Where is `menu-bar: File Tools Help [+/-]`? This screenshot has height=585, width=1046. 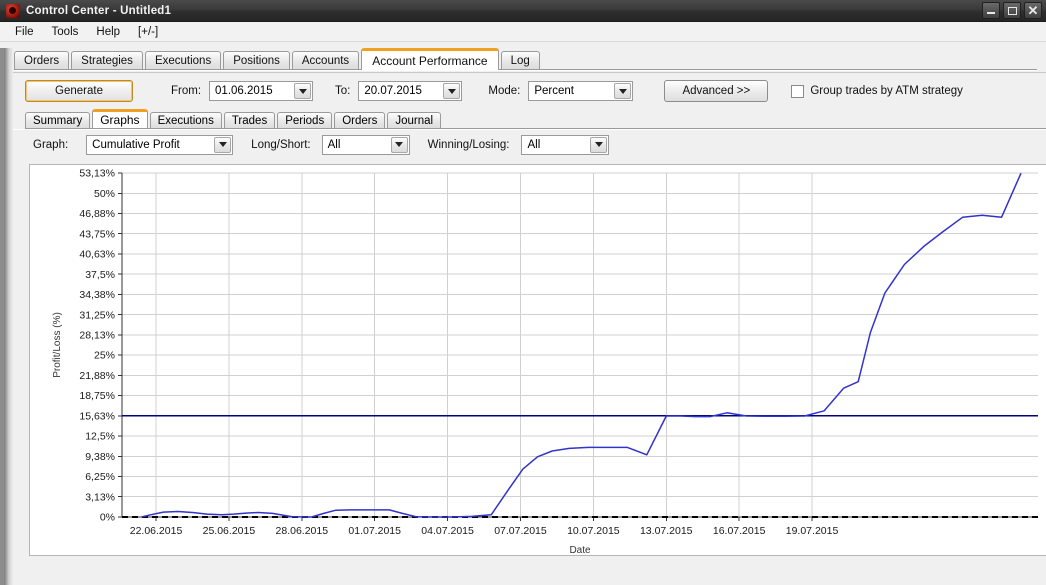 menu-bar: File Tools Help [+/-] is located at coordinates (523, 32).